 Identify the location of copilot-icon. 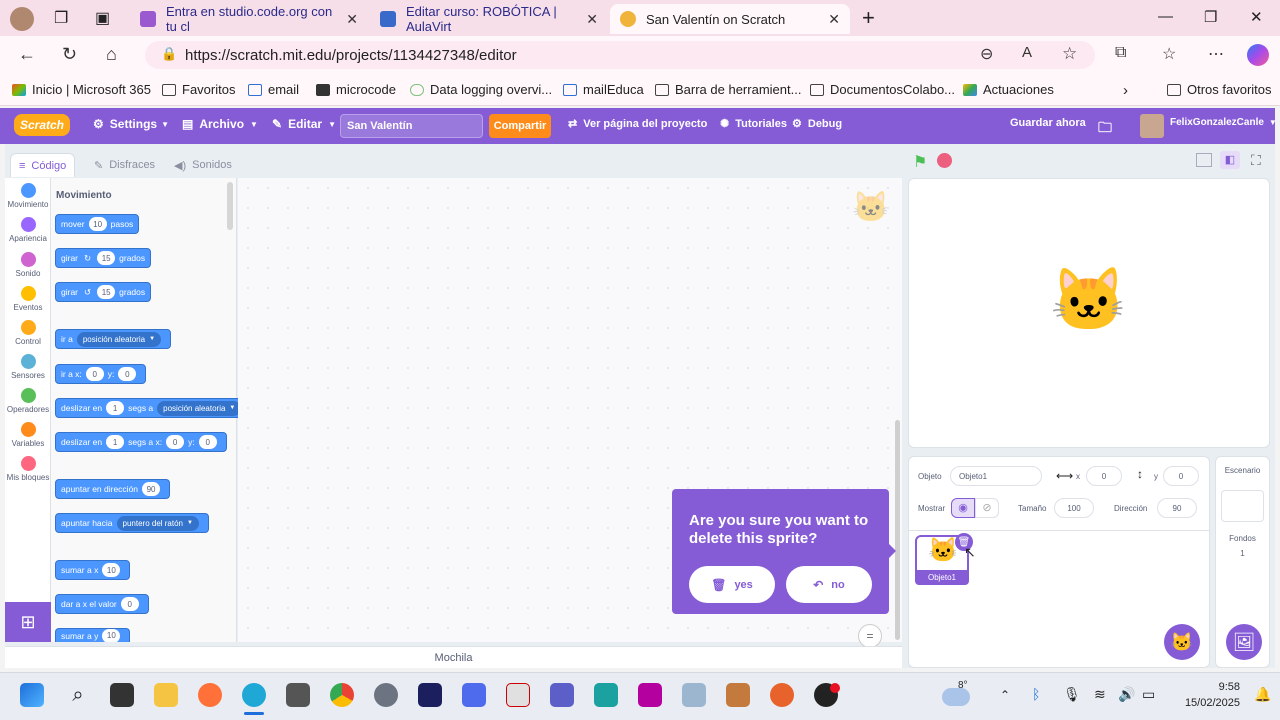
(1258, 55).